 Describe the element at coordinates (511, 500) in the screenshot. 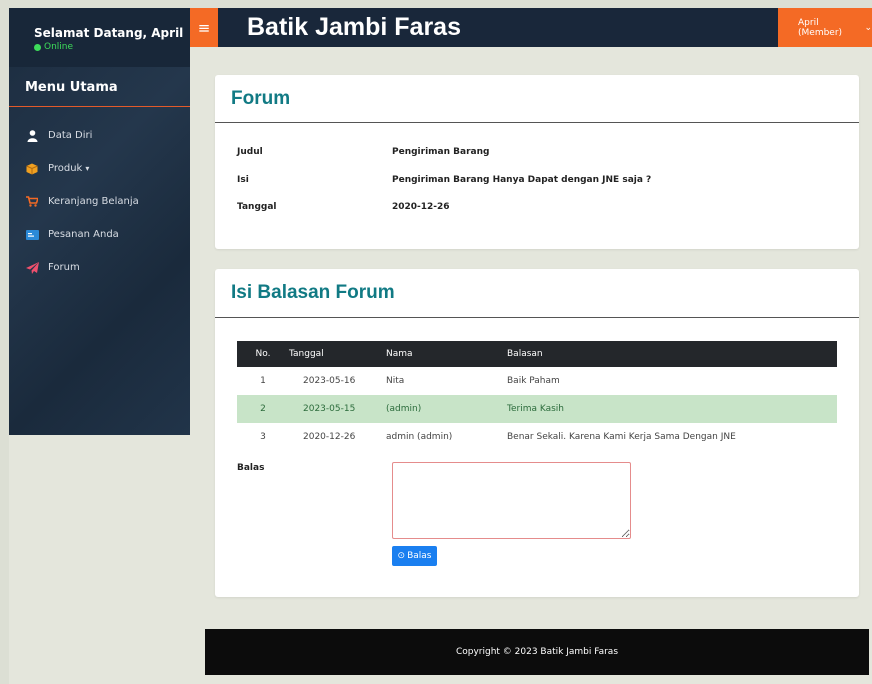

I see `reply-textarea` at that location.